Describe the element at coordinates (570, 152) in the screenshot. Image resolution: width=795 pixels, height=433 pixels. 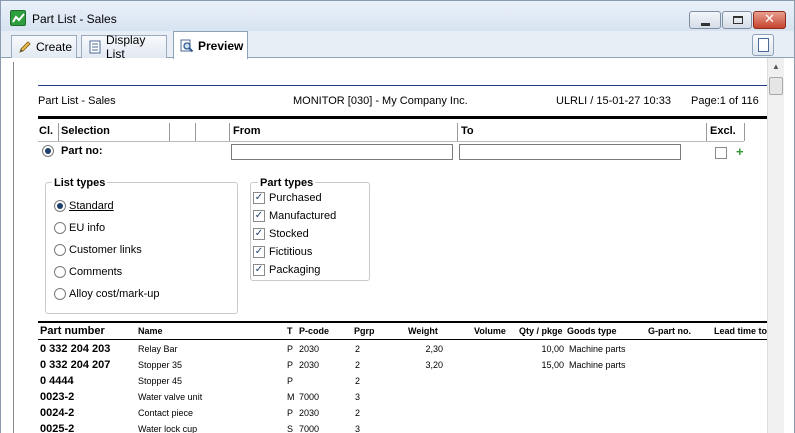
I see `part-no-to-input` at that location.